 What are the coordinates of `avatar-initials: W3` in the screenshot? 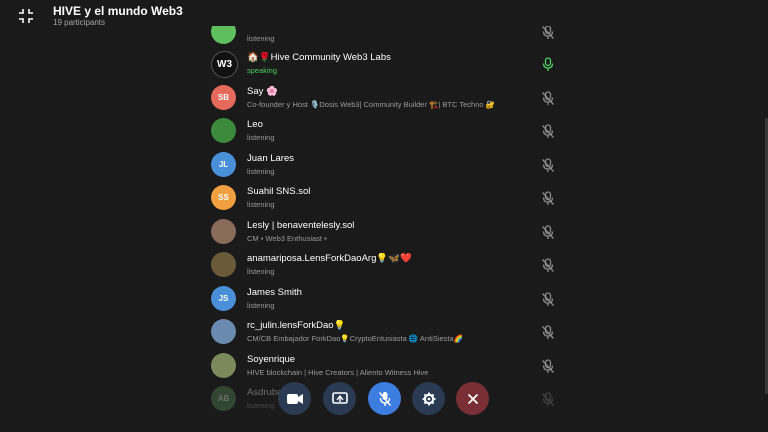 It's located at (224, 64).